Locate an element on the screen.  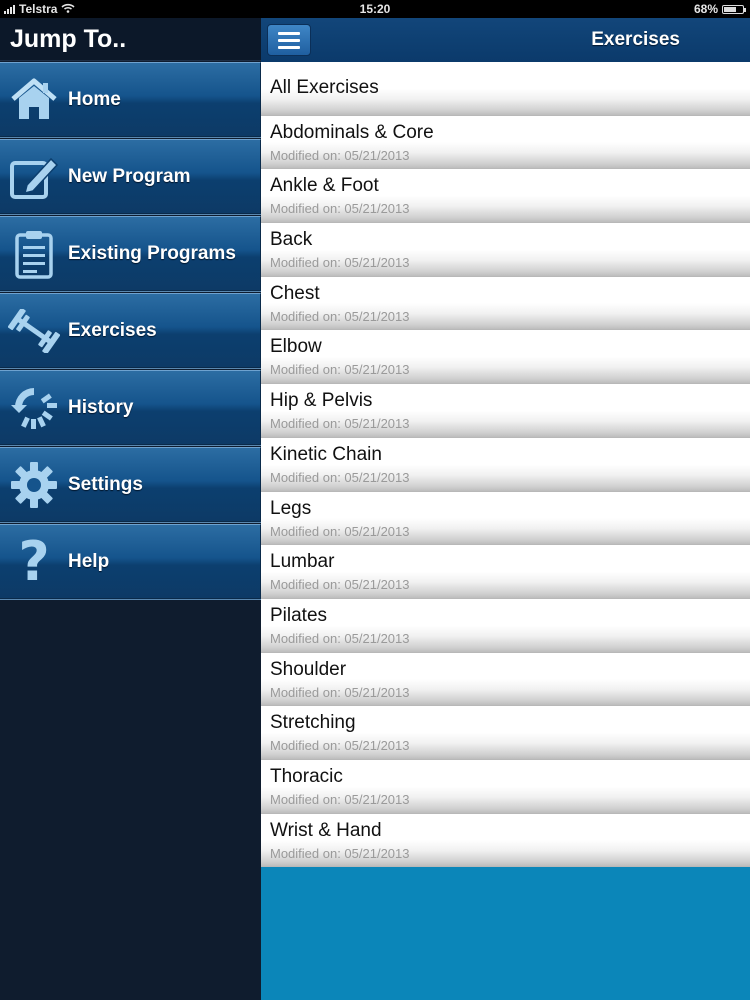
list-item: Chest Modified on: 05/21/2013 is located at coordinates (505, 303).